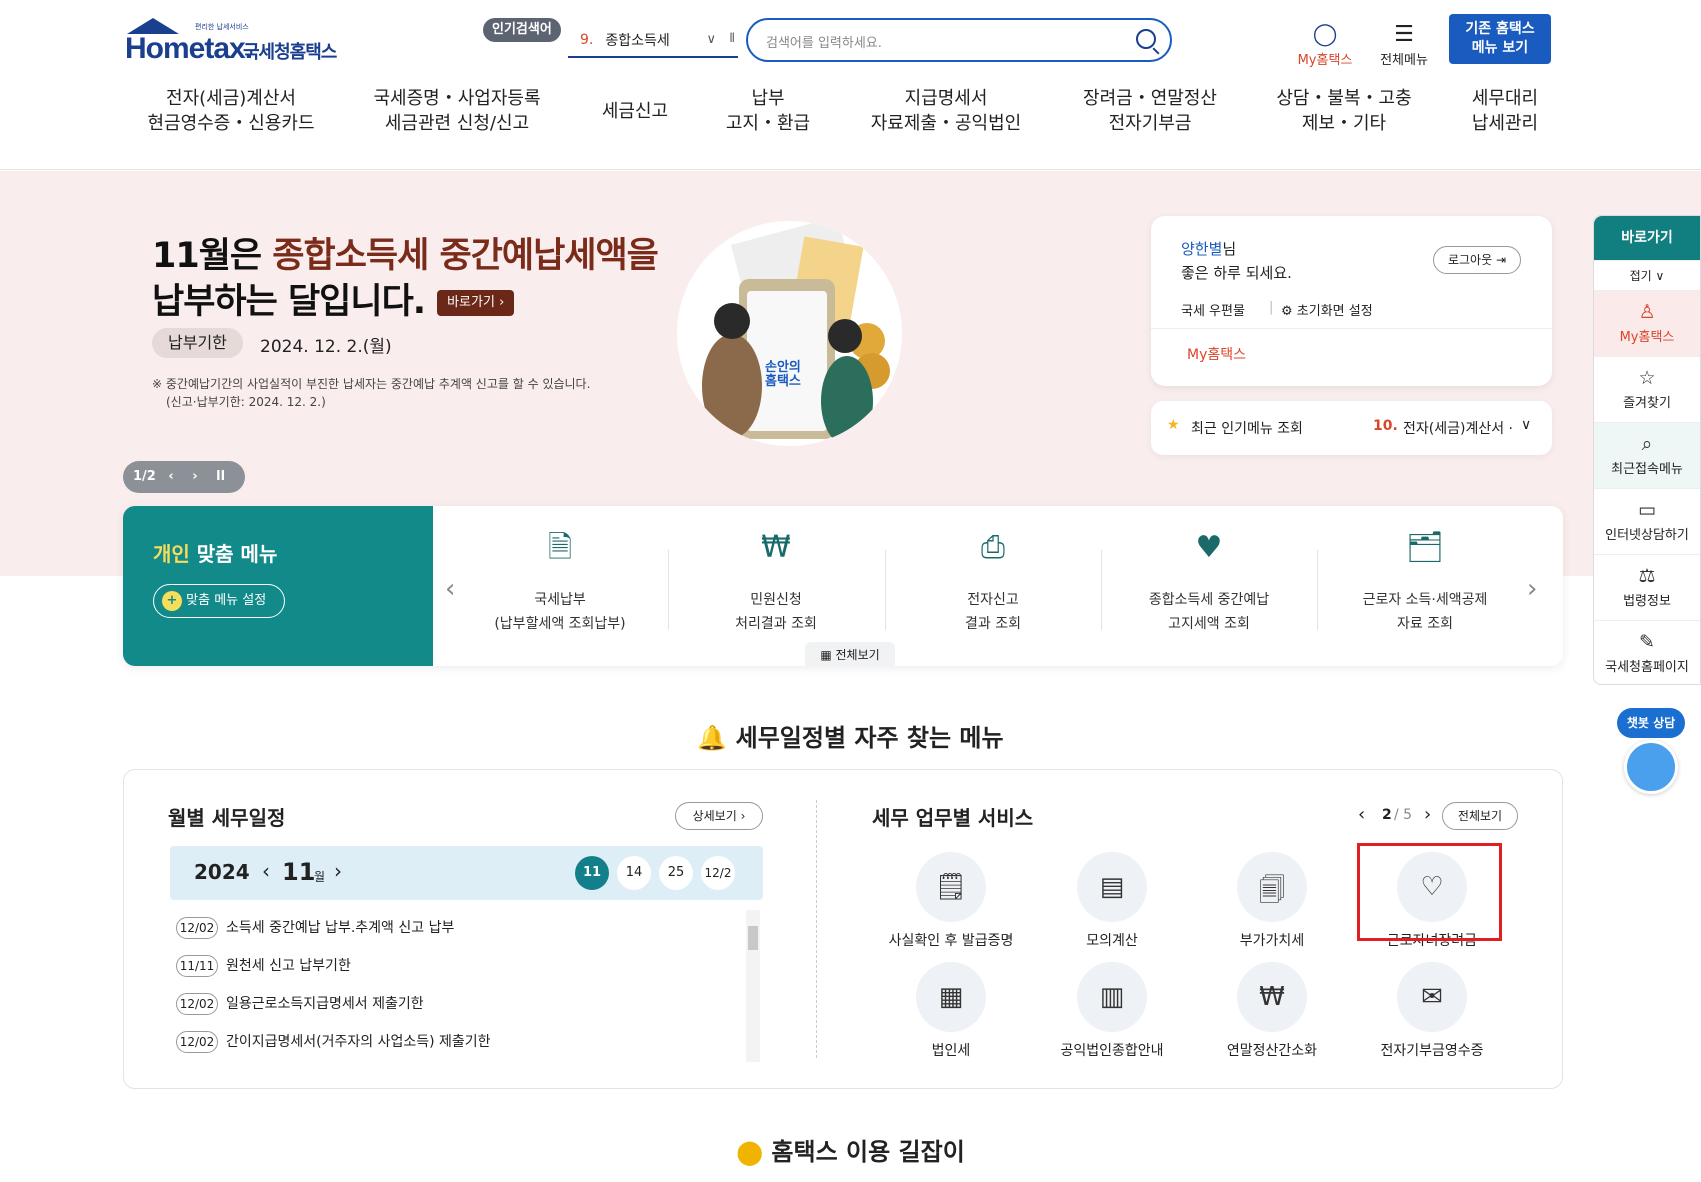 The width and height of the screenshot is (1701, 1182). Describe the element at coordinates (1480, 816) in the screenshot. I see `services-view-all-button: 전체보기` at that location.